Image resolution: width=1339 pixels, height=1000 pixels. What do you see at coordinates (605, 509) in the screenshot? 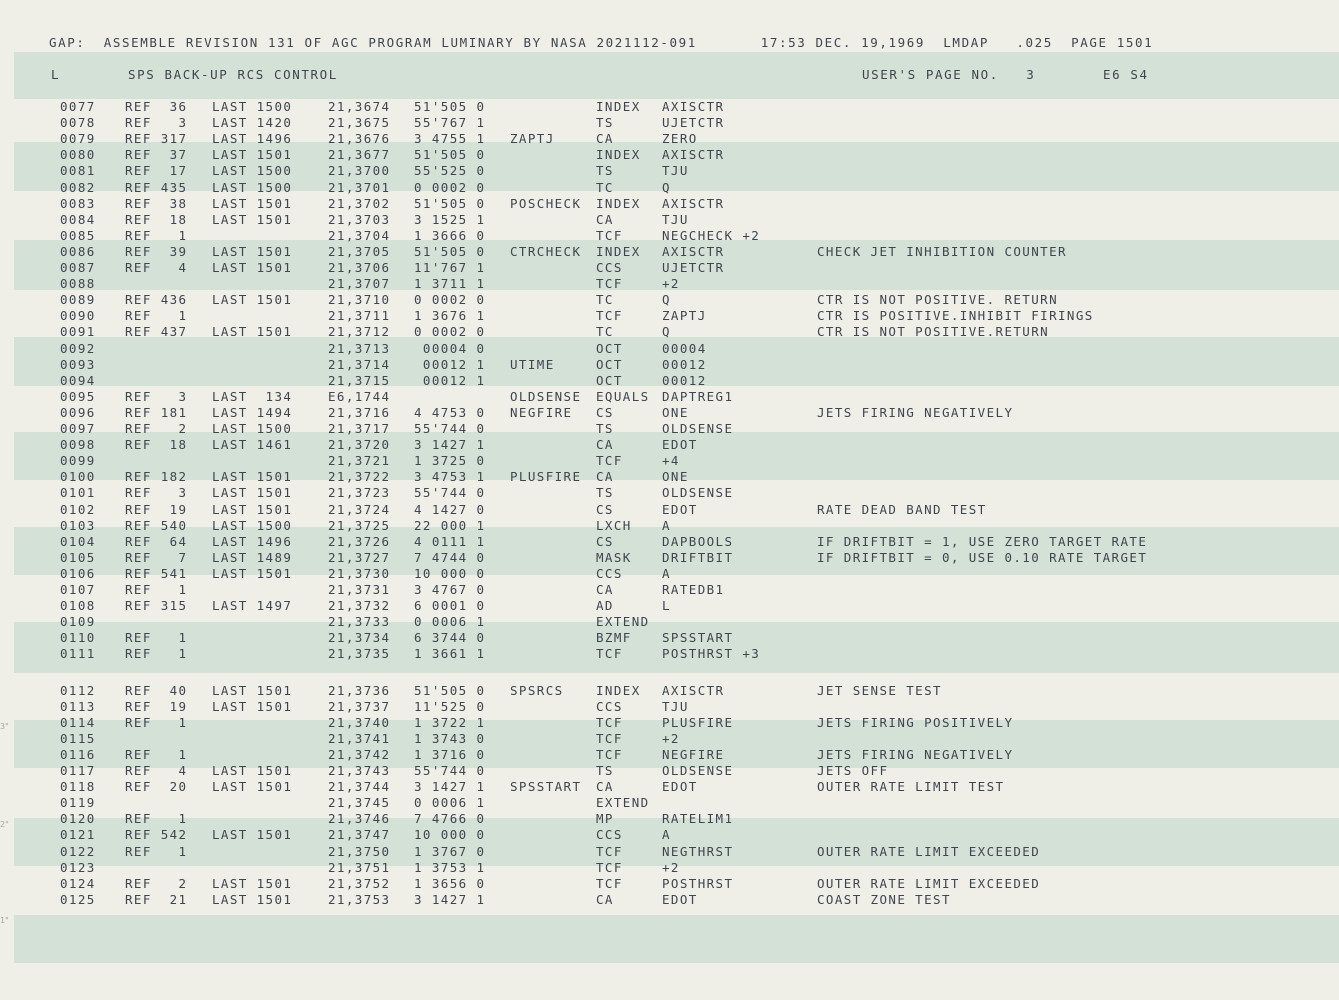
I see `opcode: CS` at bounding box center [605, 509].